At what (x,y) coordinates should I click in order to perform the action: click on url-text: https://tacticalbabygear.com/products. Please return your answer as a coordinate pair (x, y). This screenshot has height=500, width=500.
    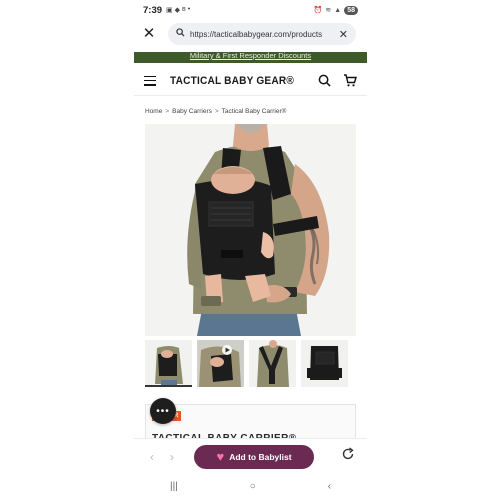
    Looking at the image, I should click on (262, 34).